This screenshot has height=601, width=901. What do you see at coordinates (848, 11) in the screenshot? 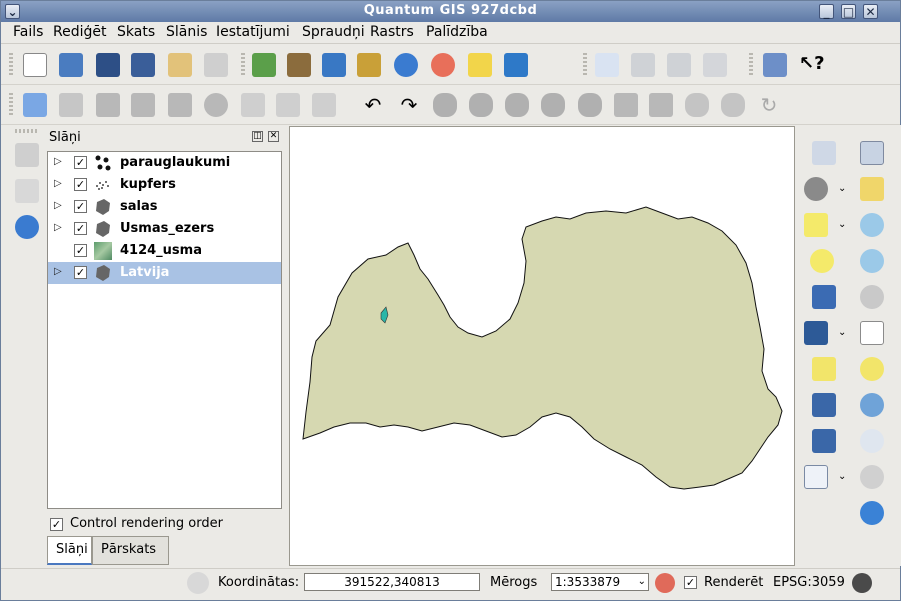
I see `maximize-icon: □` at bounding box center [848, 11].